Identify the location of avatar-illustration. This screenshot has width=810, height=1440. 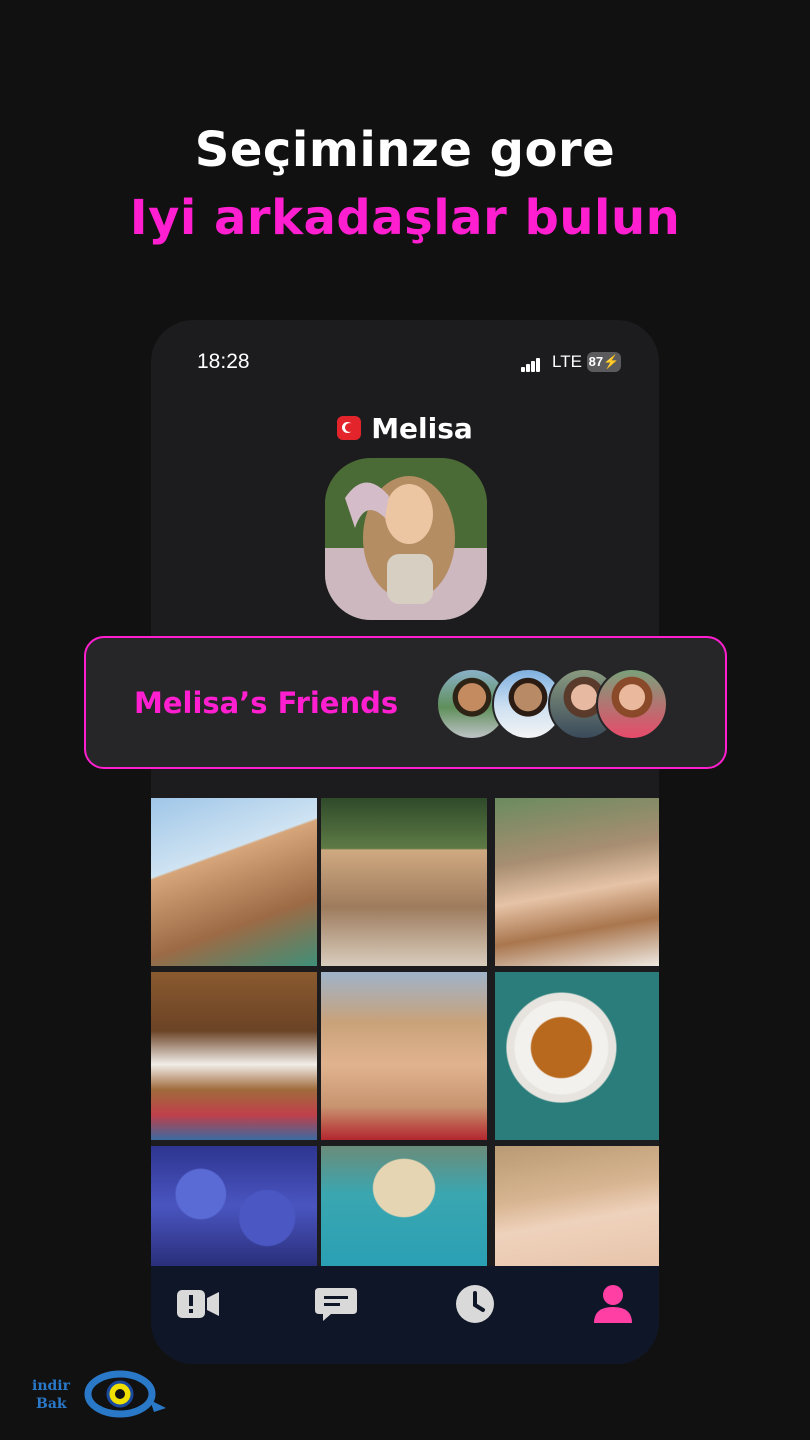
(406, 539).